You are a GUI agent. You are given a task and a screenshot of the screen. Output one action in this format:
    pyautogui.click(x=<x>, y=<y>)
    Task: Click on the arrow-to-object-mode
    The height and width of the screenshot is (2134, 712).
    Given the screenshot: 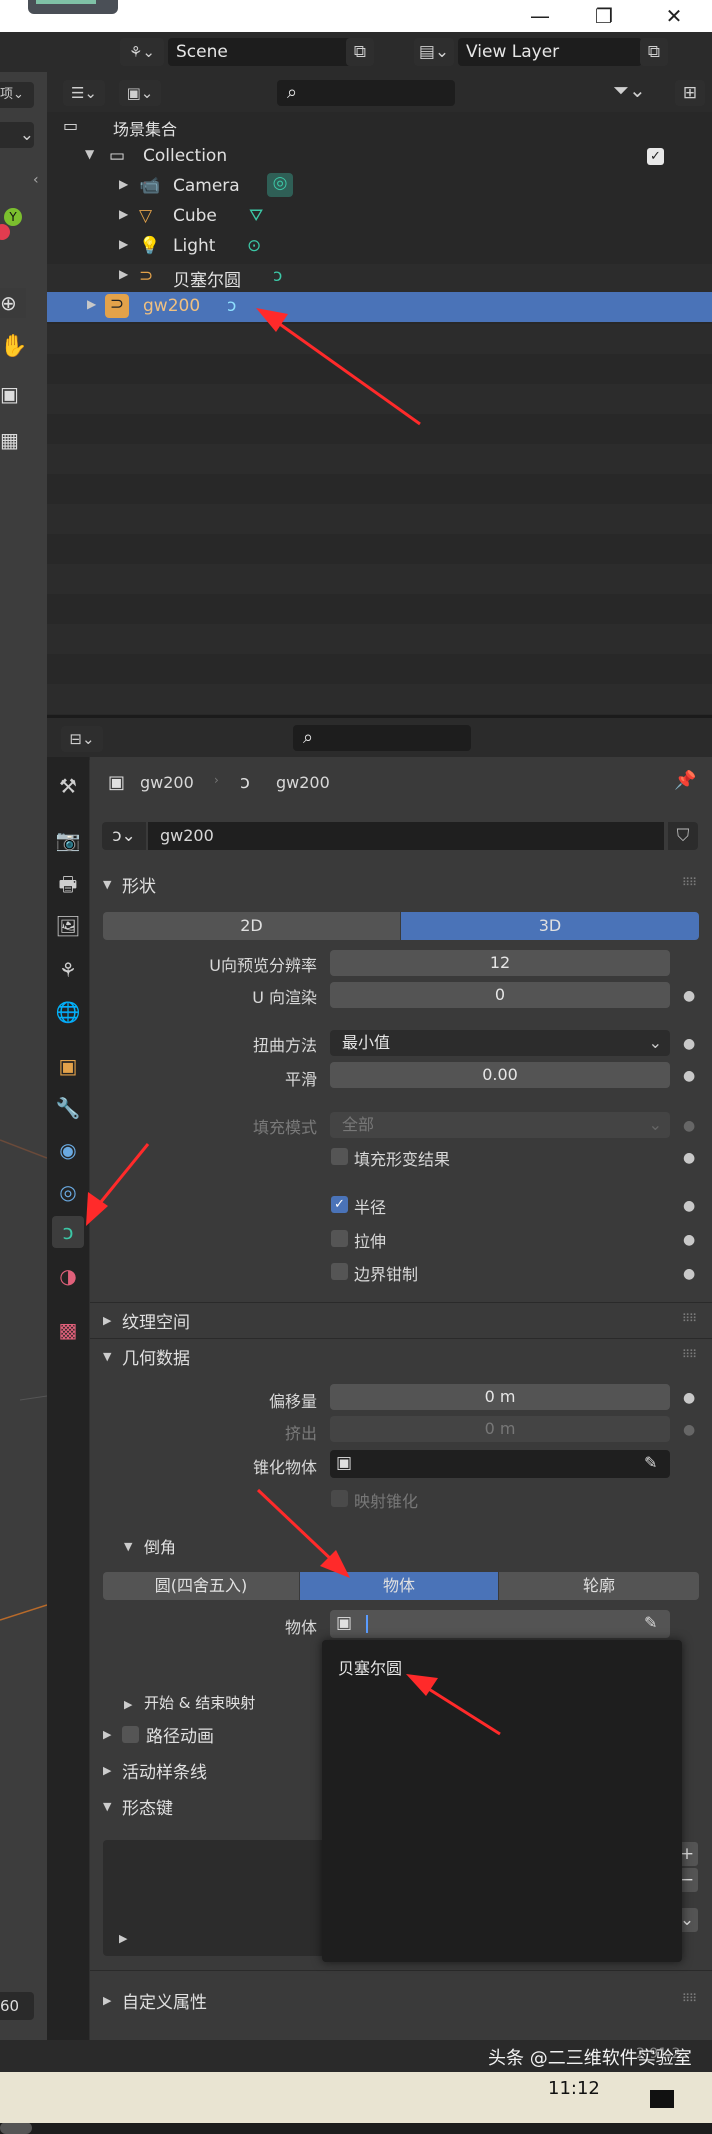 What is the action you would take?
    pyautogui.click(x=303, y=1533)
    